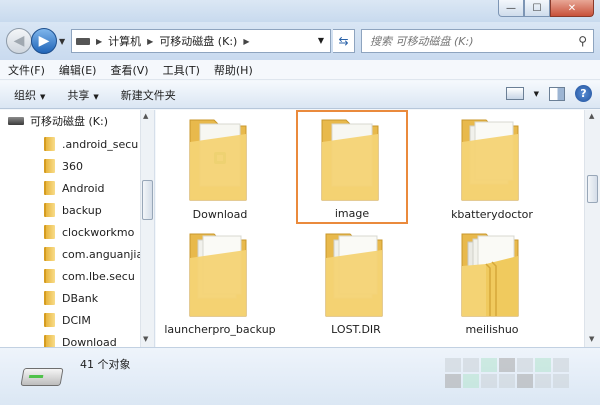 The height and width of the screenshot is (405, 600). What do you see at coordinates (72, 166) in the screenshot?
I see `tree-item-label: 360` at bounding box center [72, 166].